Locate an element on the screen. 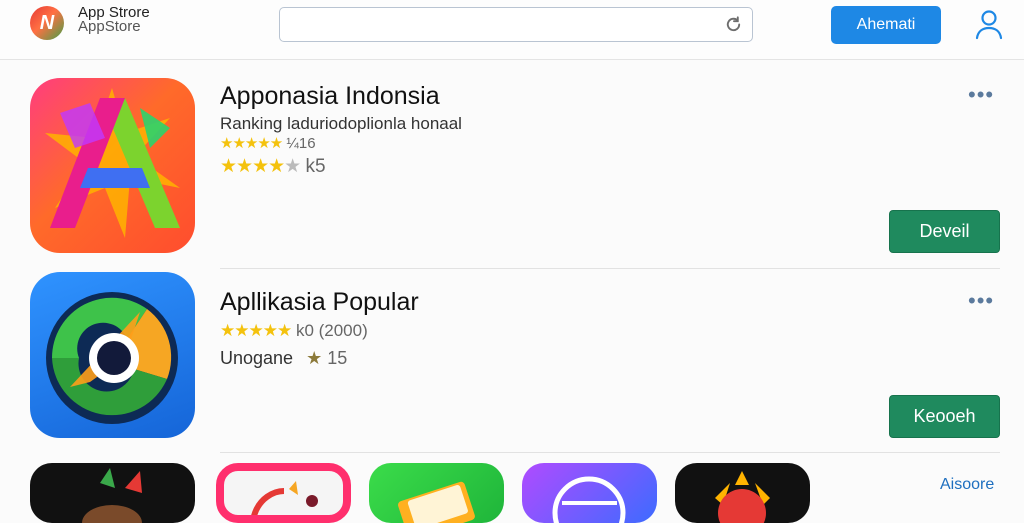 This screenshot has width=1024, height=523. camera-lens-icon is located at coordinates (112, 358).